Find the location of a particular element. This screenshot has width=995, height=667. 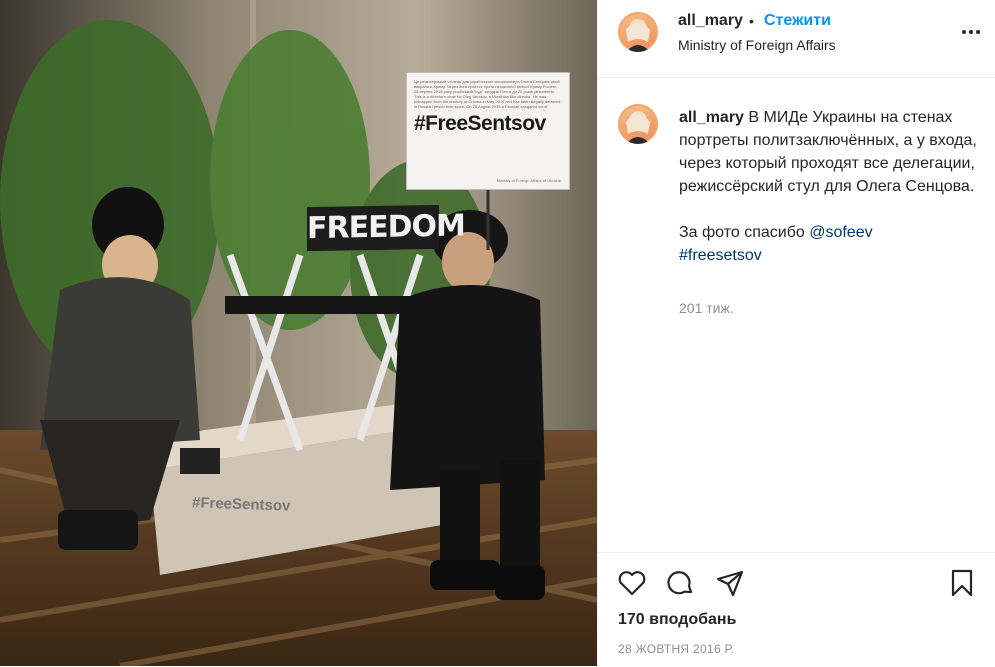

avatar-image is located at coordinates (638, 32).